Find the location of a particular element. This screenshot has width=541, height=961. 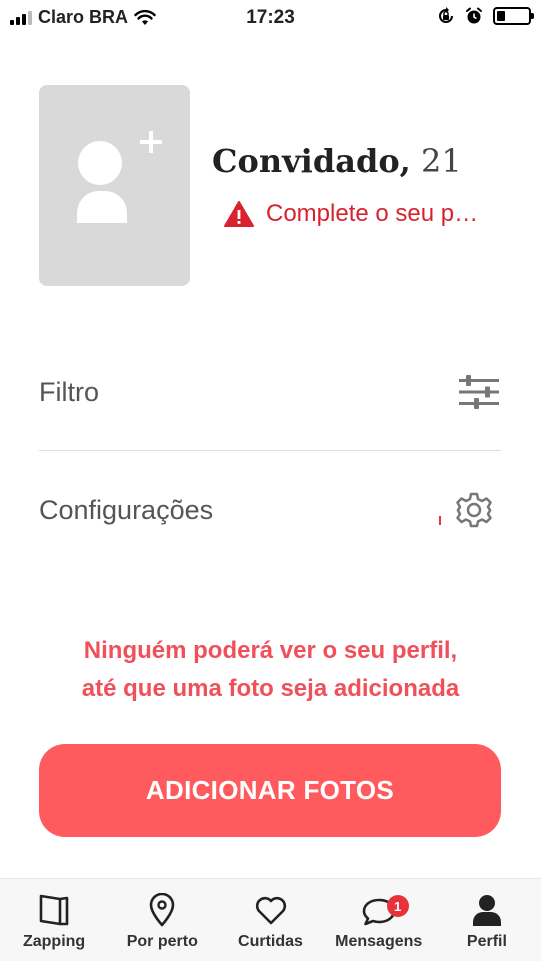

tab-curtidas: Curtidas is located at coordinates (270, 920).